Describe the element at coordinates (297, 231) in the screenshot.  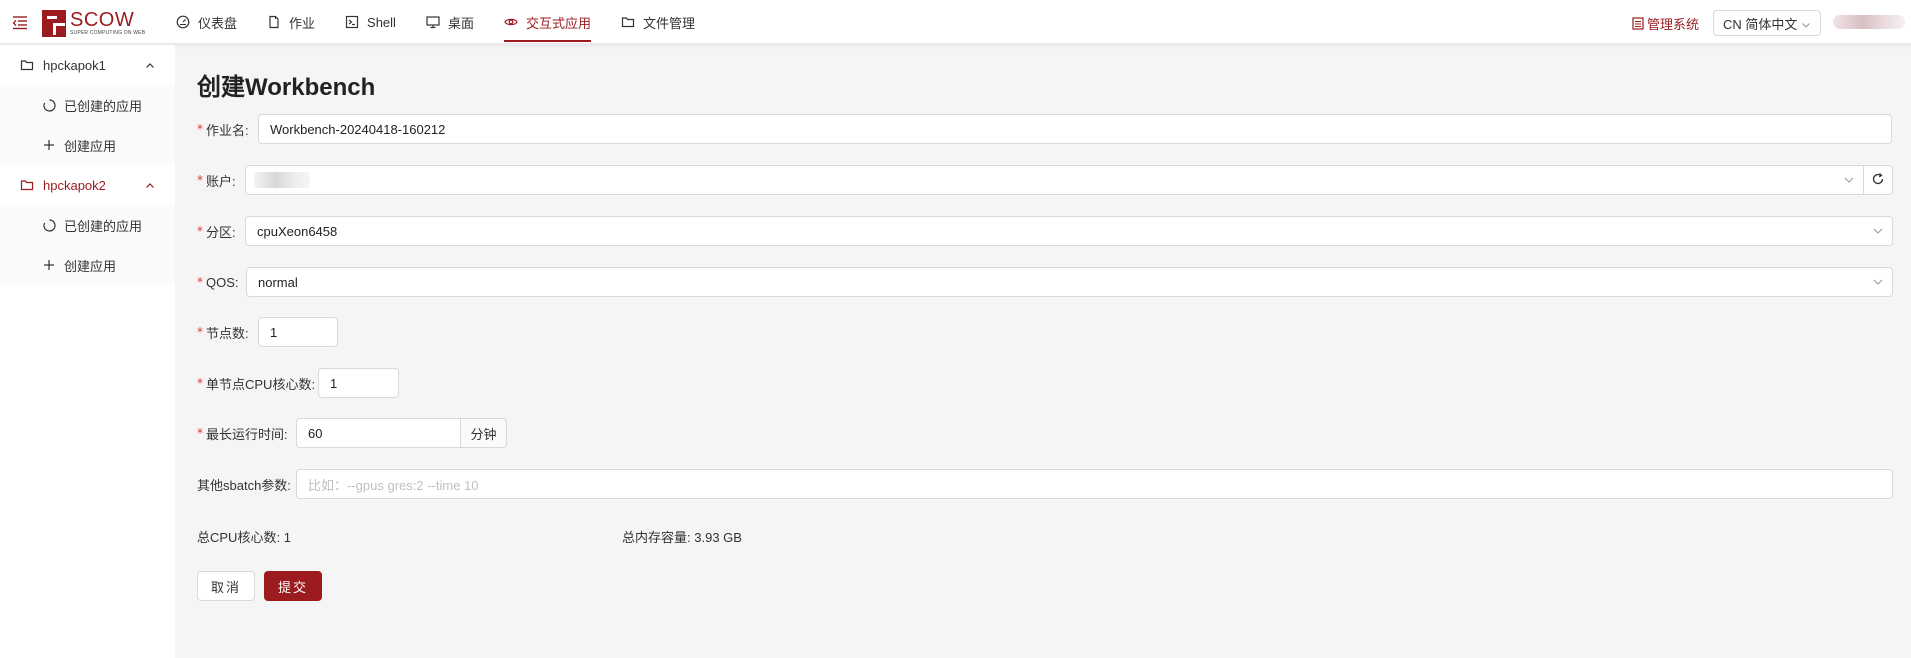
I see `partition-value: cpuXeon6458` at that location.